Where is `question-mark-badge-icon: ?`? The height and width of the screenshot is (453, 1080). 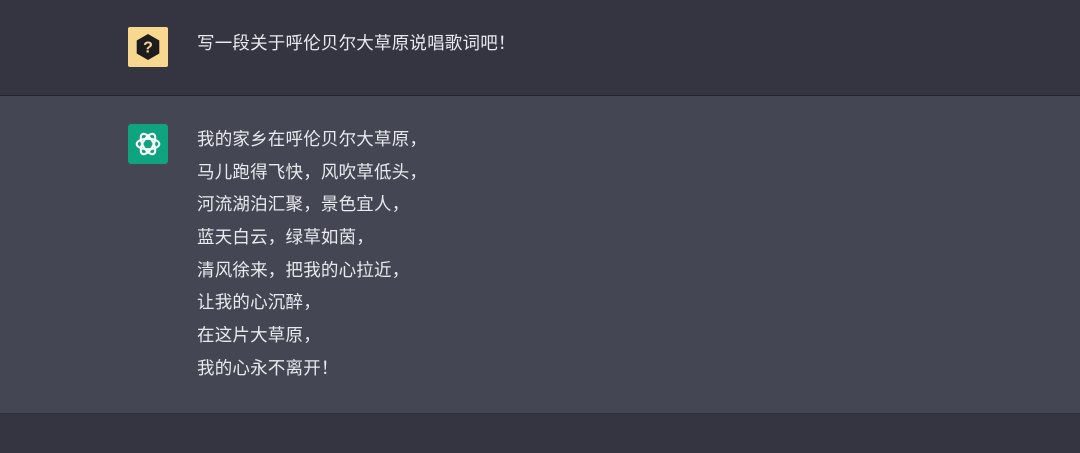 question-mark-badge-icon: ? is located at coordinates (148, 47).